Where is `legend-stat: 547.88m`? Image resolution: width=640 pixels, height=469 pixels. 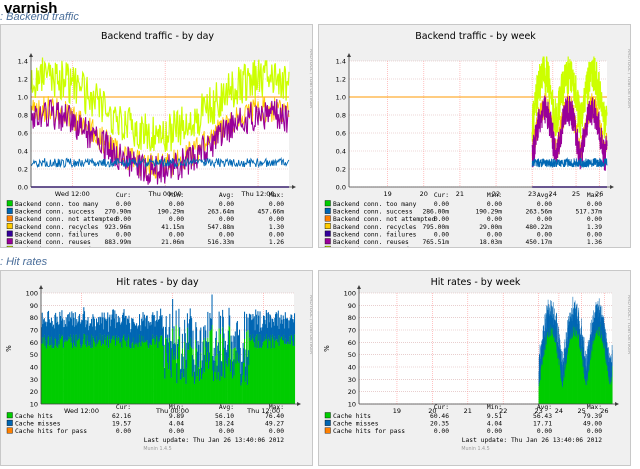
legend-stat: 547.88m is located at coordinates (220, 227).